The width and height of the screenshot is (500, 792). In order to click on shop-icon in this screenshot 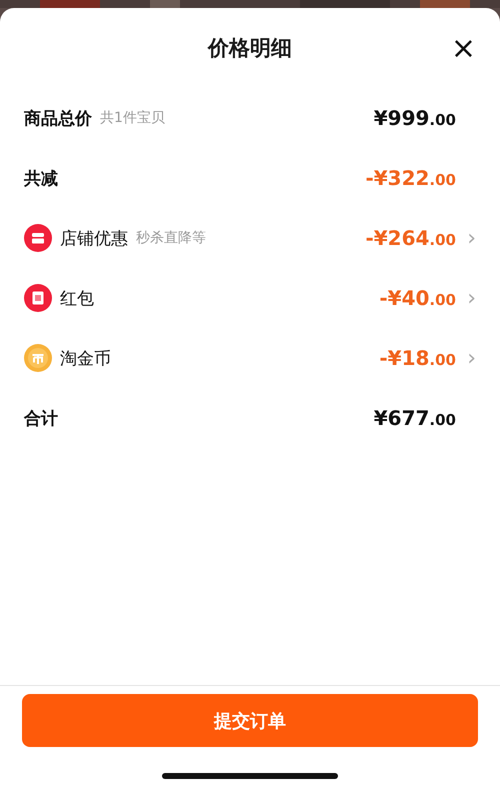, I will do `click(38, 238)`.